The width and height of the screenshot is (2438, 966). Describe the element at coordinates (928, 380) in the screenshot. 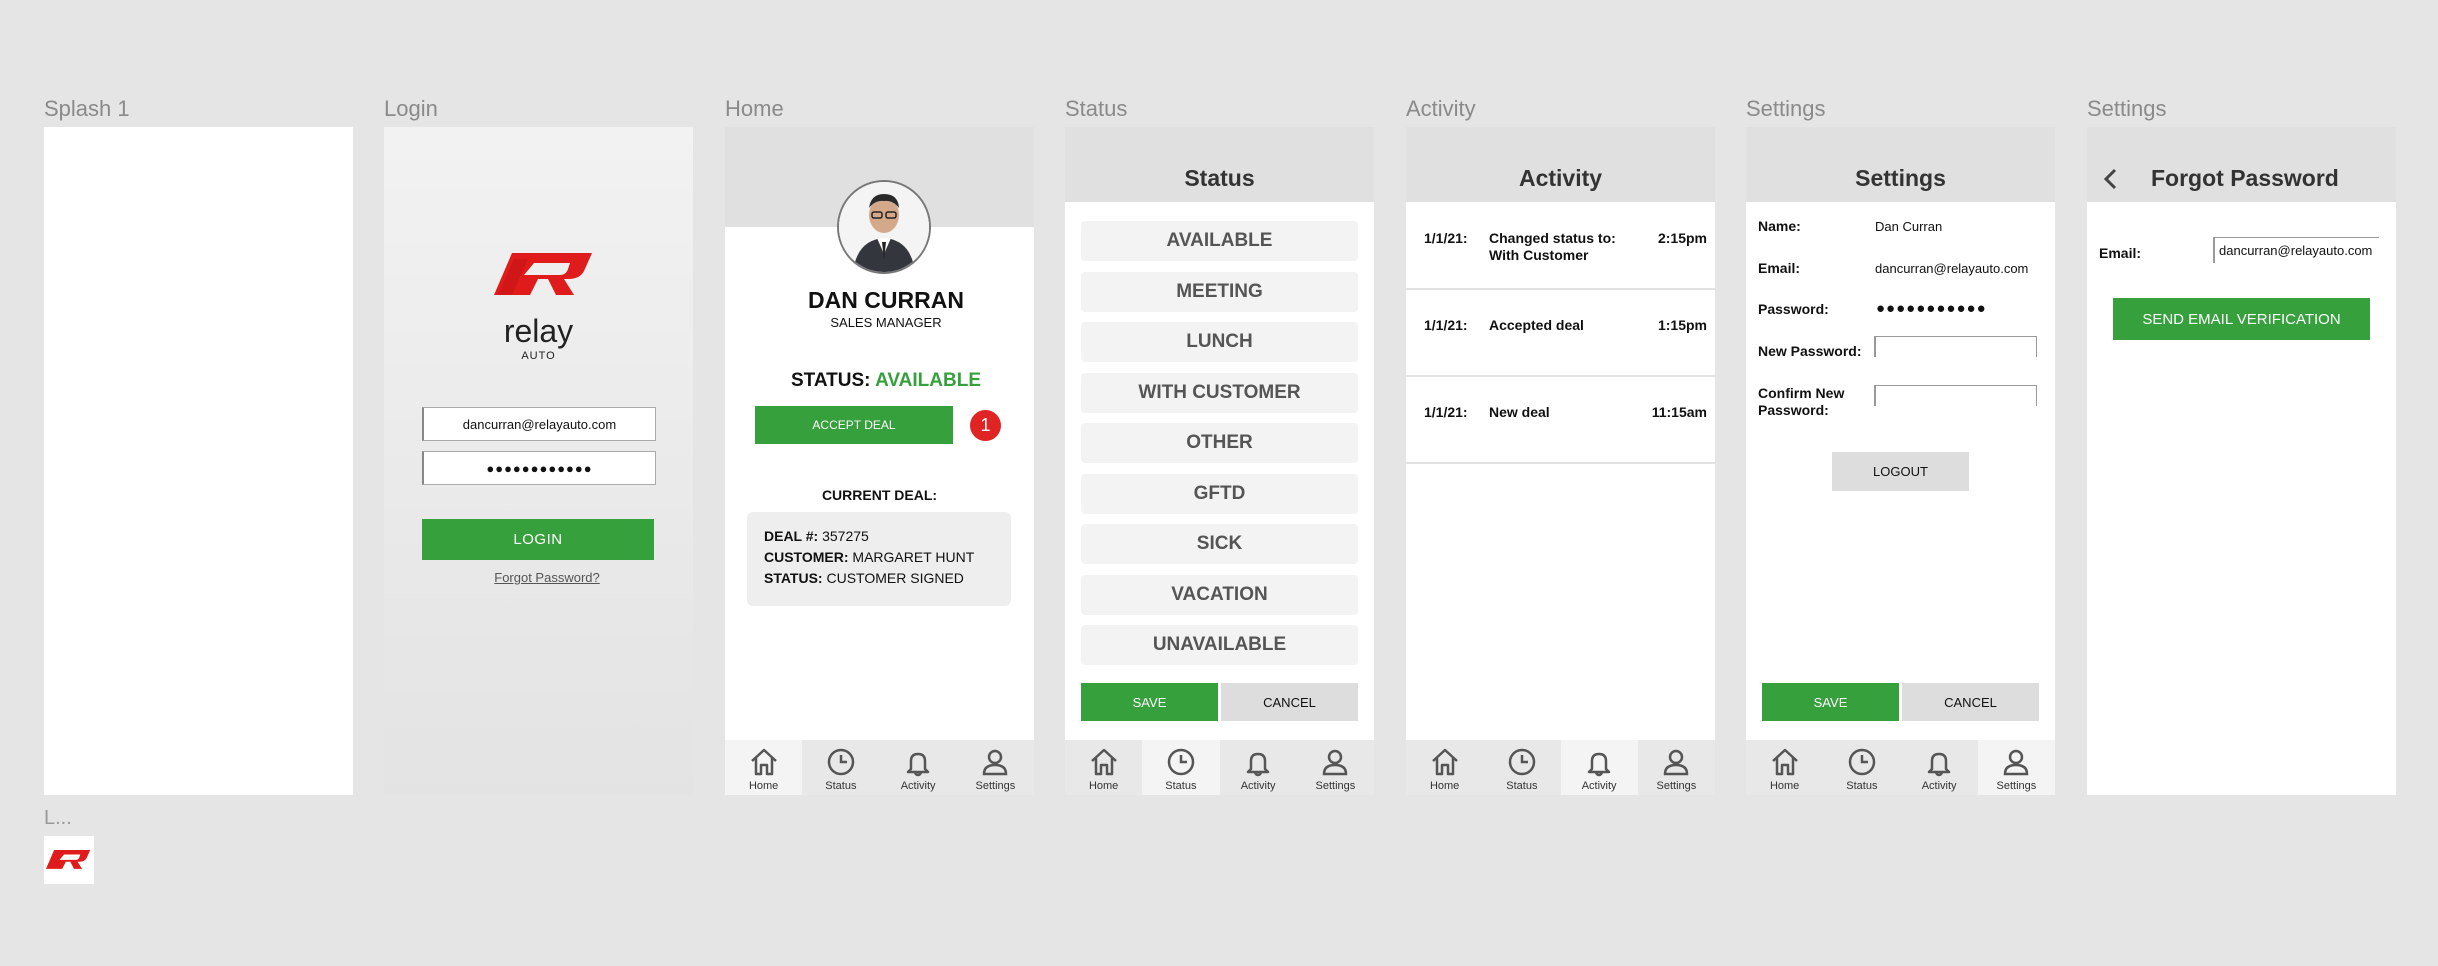

I see `home-status-value: AVAILABLE` at that location.